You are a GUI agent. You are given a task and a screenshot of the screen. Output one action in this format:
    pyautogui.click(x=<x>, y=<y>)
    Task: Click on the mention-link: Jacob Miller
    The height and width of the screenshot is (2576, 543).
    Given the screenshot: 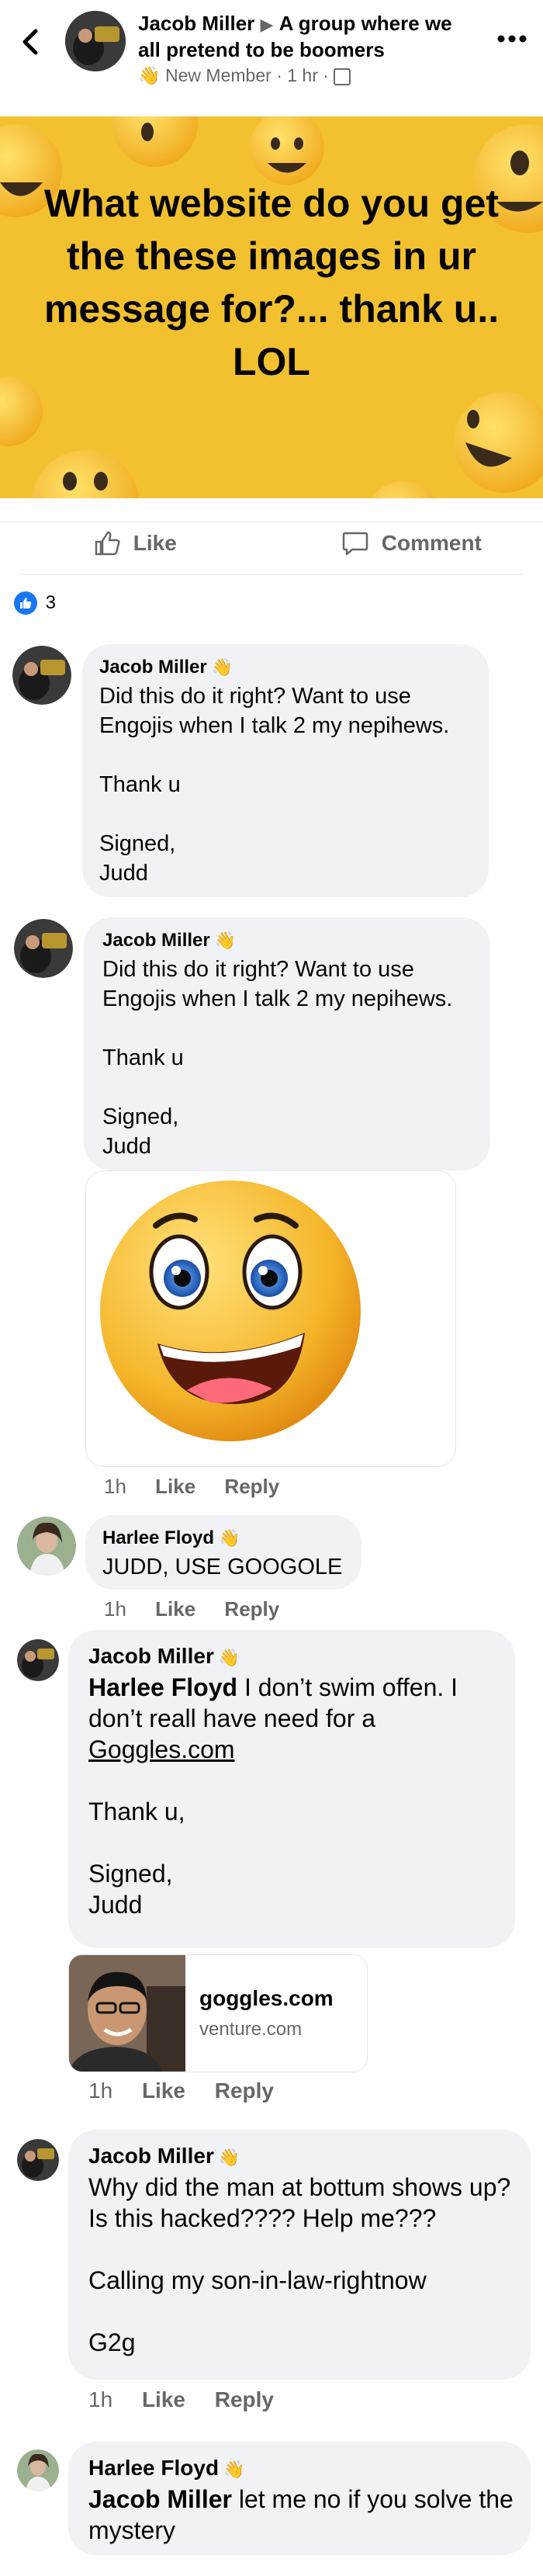 What is the action you would take?
    pyautogui.click(x=160, y=2499)
    